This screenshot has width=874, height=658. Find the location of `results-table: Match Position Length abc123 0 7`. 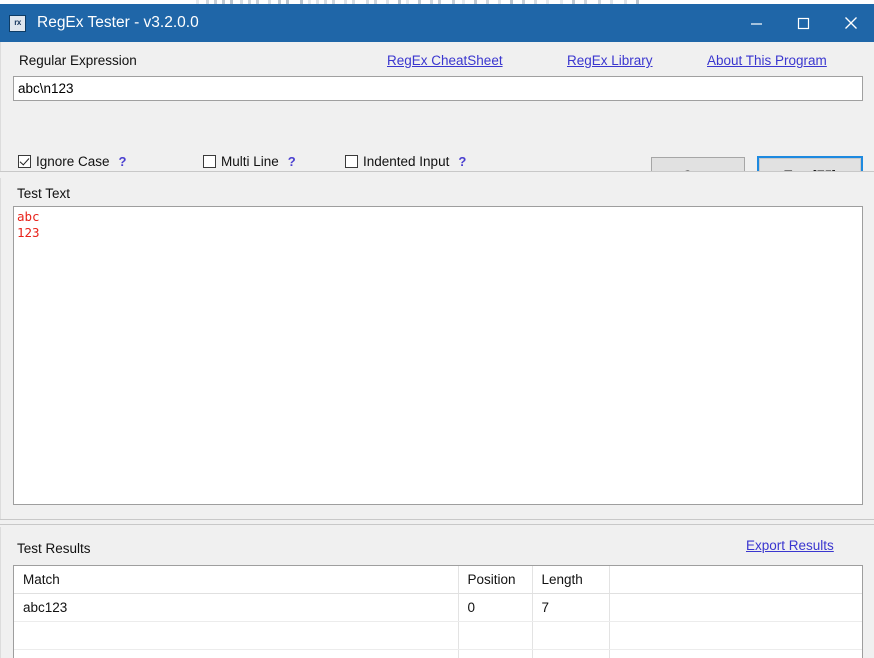

results-table: Match Position Length abc123 0 7 is located at coordinates (438, 612).